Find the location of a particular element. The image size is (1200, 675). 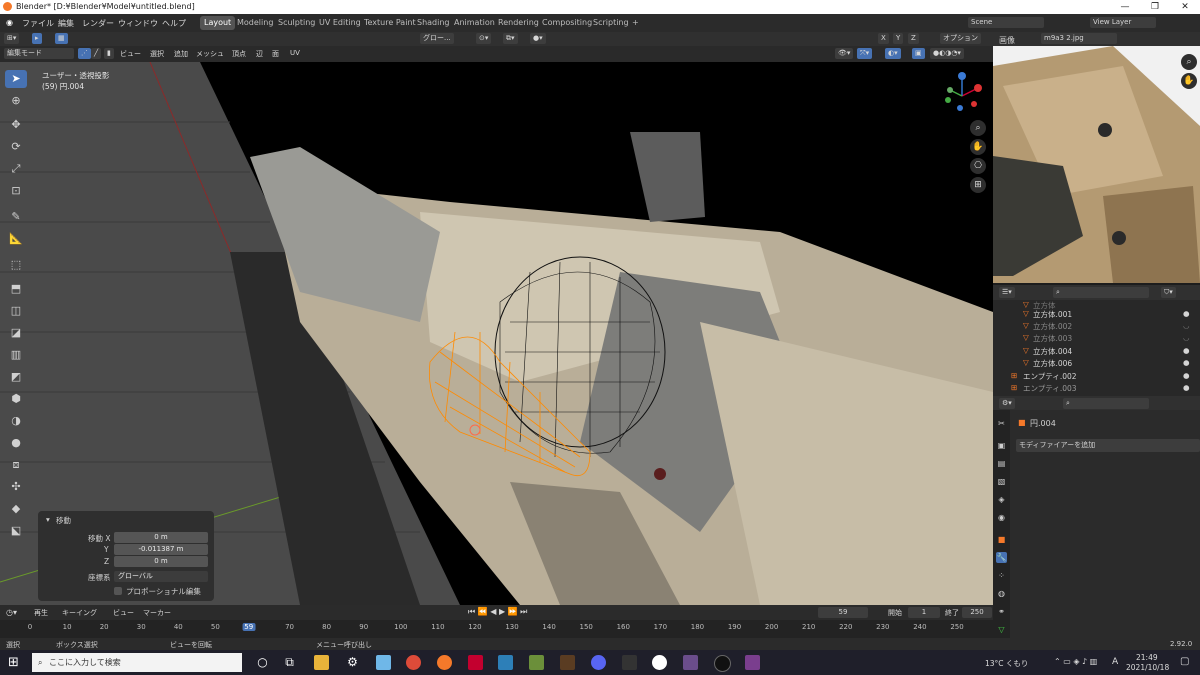

tab-compositing: Compositing is located at coordinates (567, 23).